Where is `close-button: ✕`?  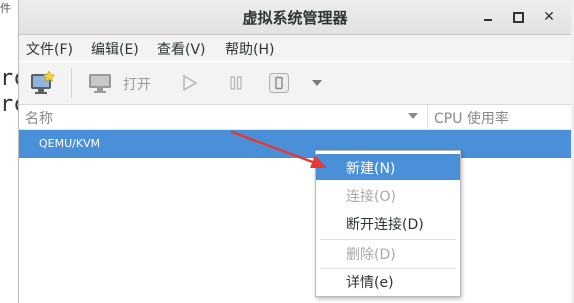
close-button: ✕ is located at coordinates (549, 17).